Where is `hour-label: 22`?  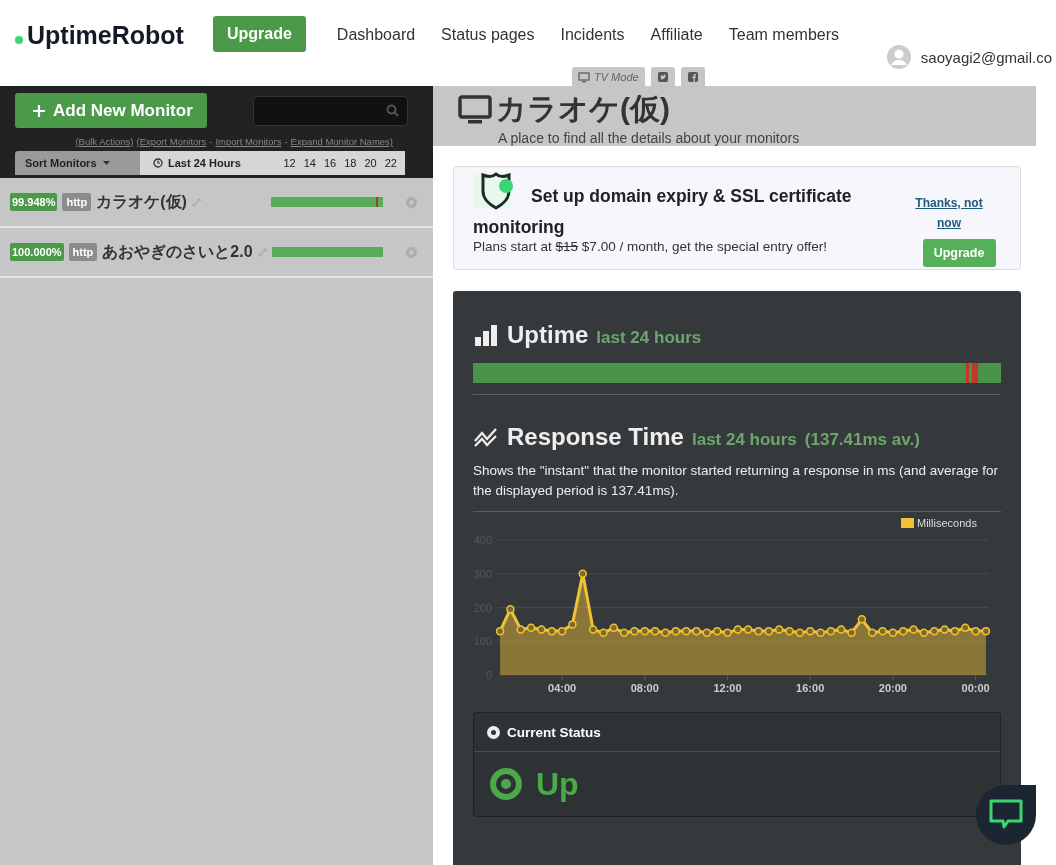
hour-label: 22 is located at coordinates (390, 163).